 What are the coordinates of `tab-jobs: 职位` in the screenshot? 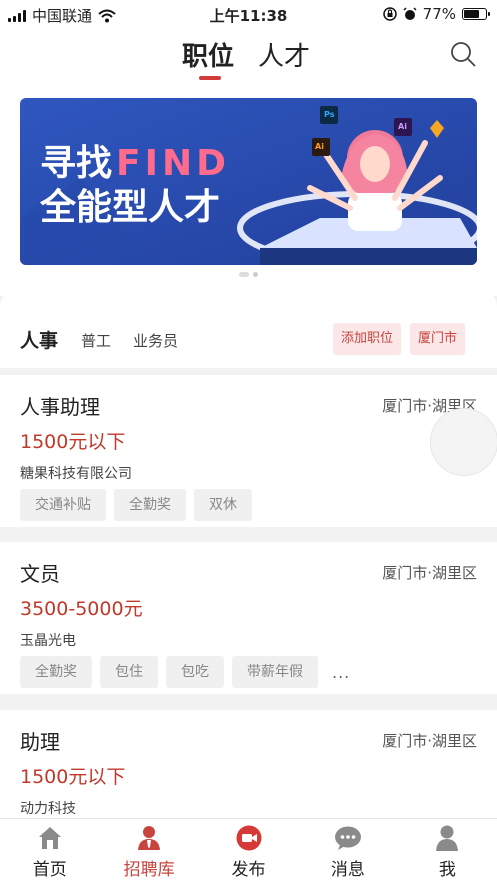 It's located at (208, 54).